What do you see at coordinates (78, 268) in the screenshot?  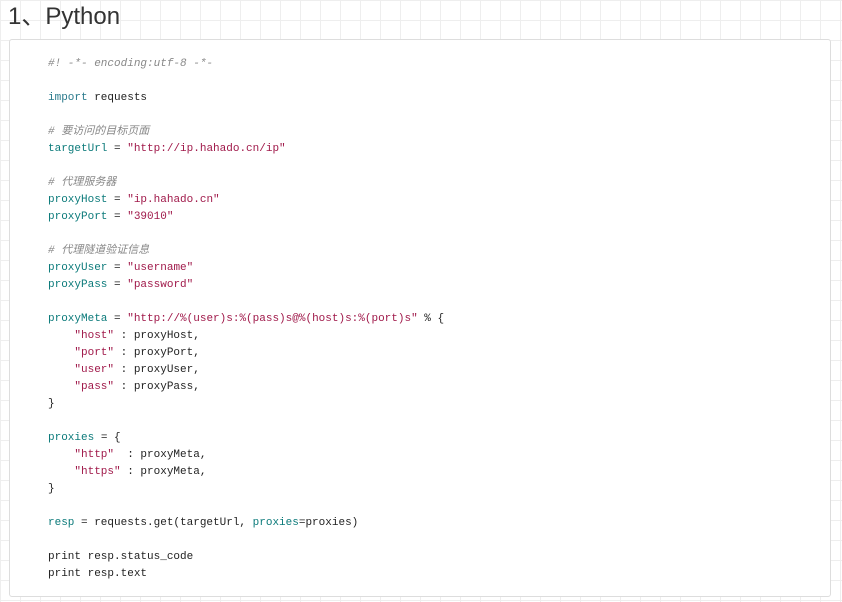 I see `code-token: proxyUser` at bounding box center [78, 268].